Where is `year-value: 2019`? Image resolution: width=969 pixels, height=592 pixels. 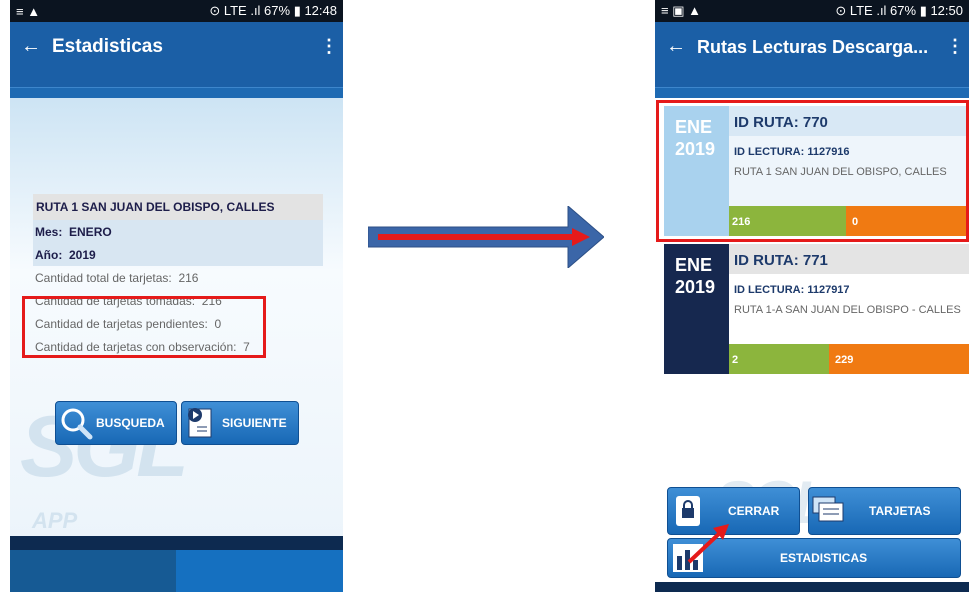
year-value: 2019 is located at coordinates (82, 254).